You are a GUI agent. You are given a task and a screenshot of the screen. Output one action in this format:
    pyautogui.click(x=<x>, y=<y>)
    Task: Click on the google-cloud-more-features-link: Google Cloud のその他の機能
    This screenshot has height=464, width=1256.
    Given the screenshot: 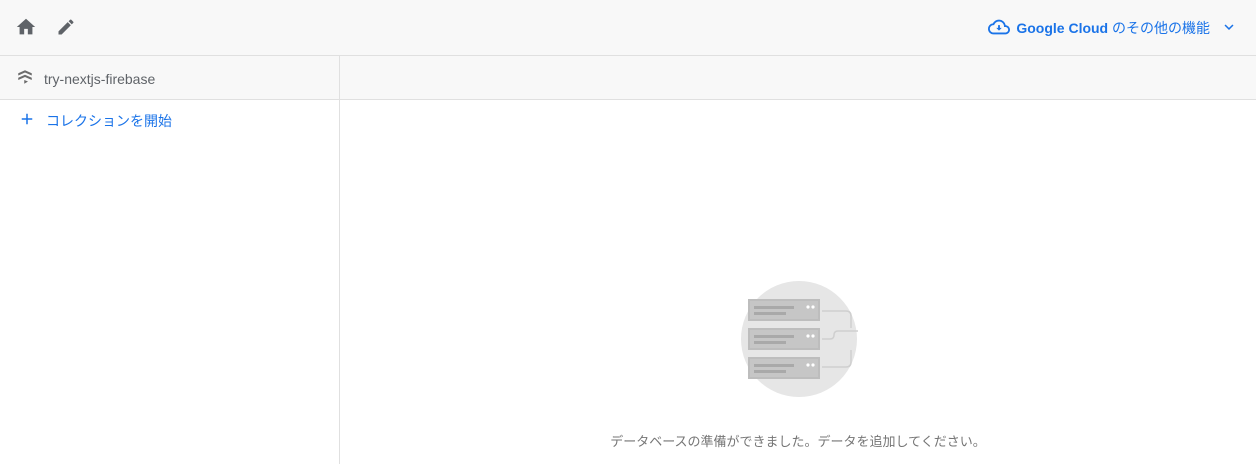 What is the action you would take?
    pyautogui.click(x=1113, y=28)
    